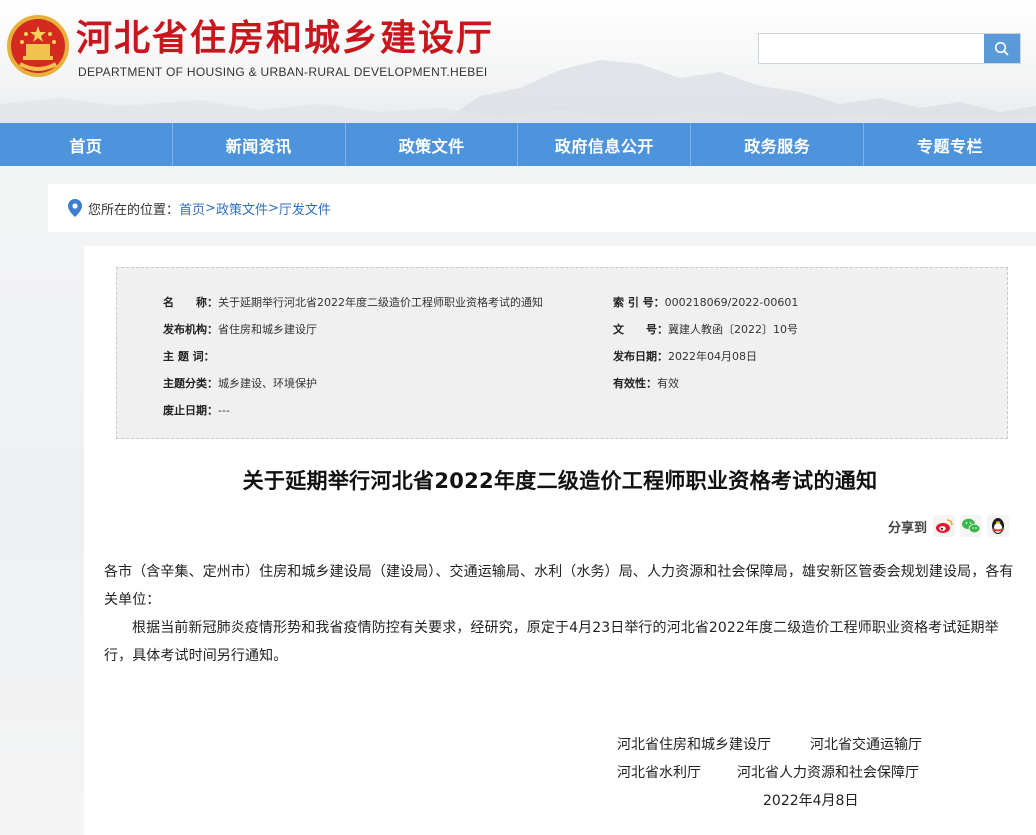 The width and height of the screenshot is (1036, 835). What do you see at coordinates (224, 410) in the screenshot?
I see `meta-abolish-value: ---` at bounding box center [224, 410].